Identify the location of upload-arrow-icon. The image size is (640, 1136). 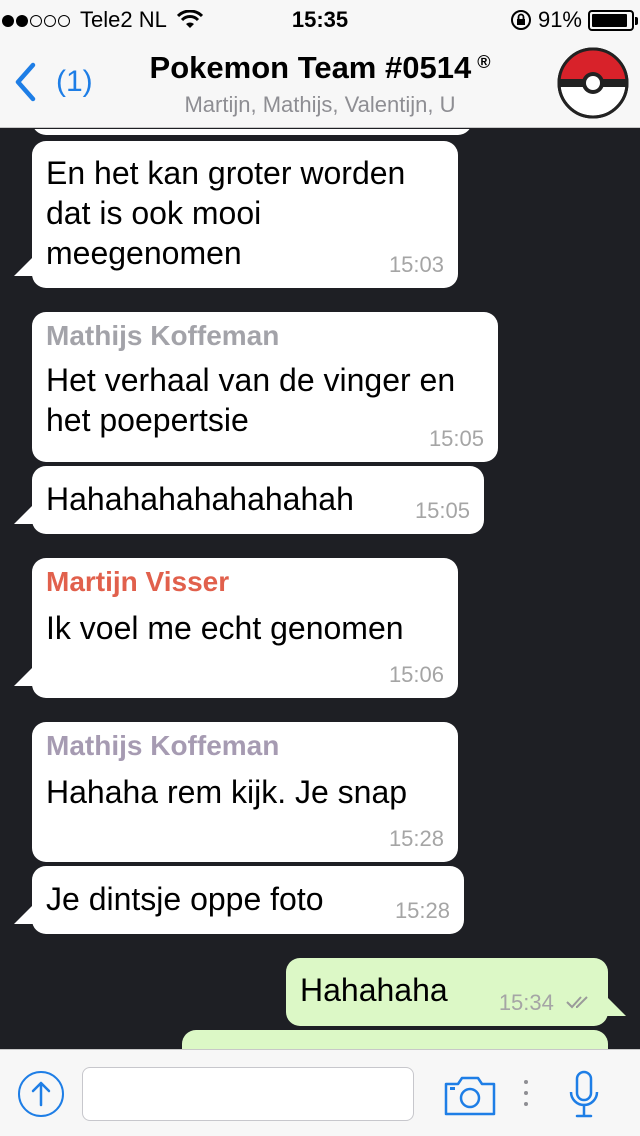
(41, 1094).